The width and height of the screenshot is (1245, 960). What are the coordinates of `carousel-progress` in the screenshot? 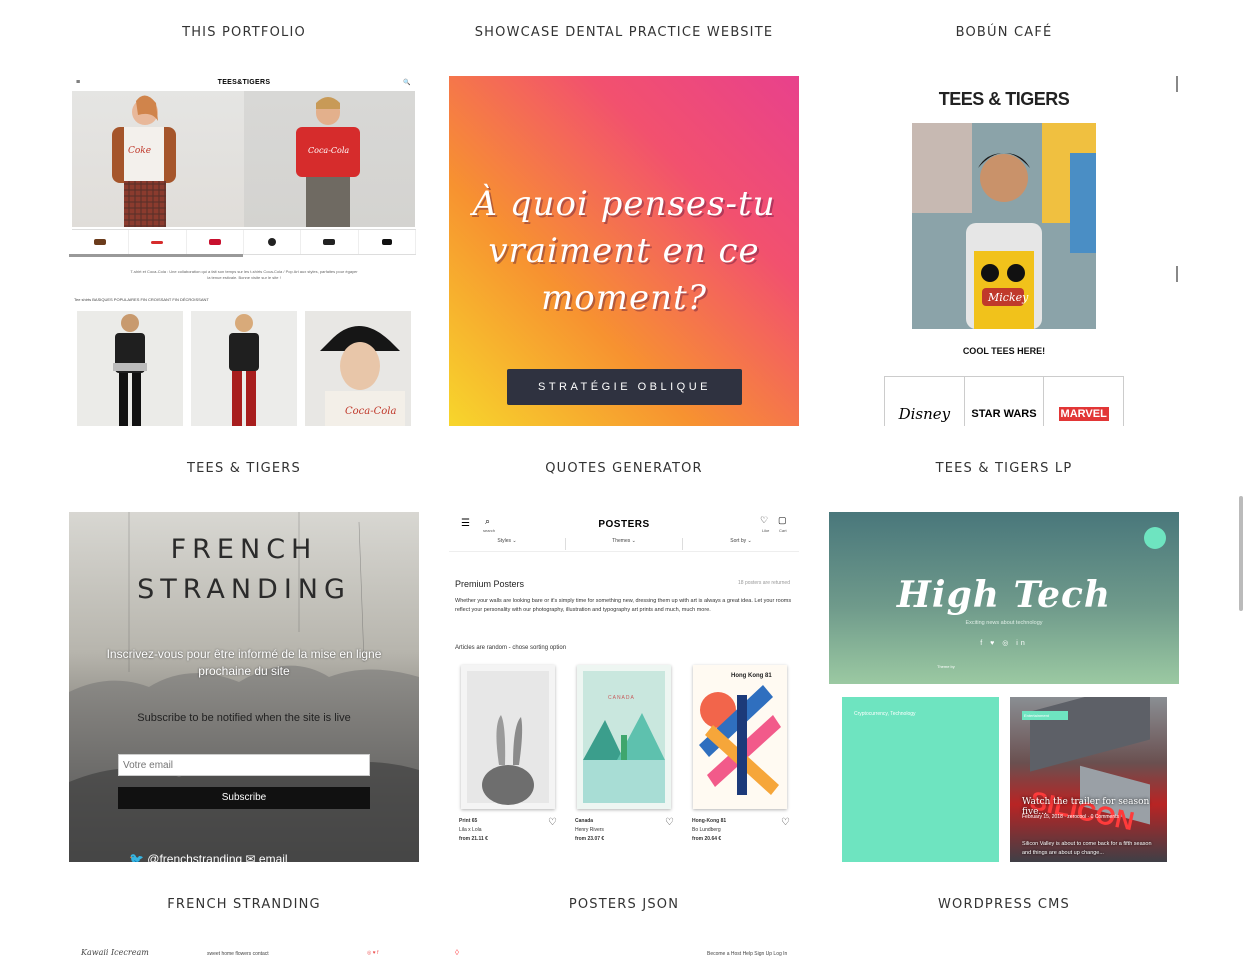 It's located at (156, 255).